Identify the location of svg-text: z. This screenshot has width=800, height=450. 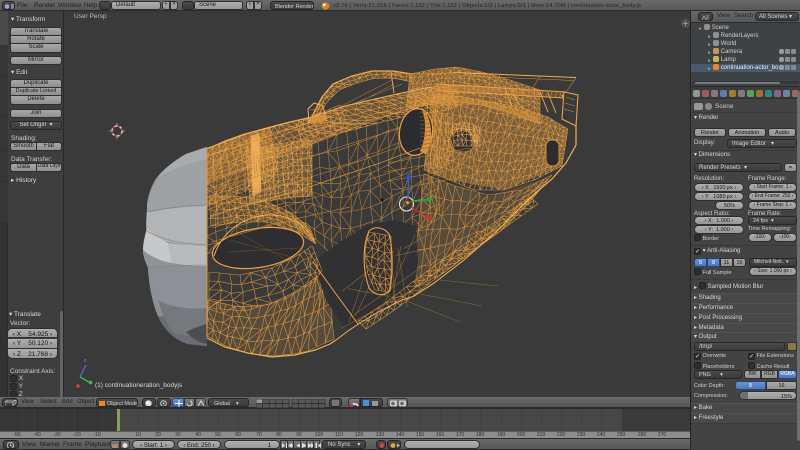
(85, 361).